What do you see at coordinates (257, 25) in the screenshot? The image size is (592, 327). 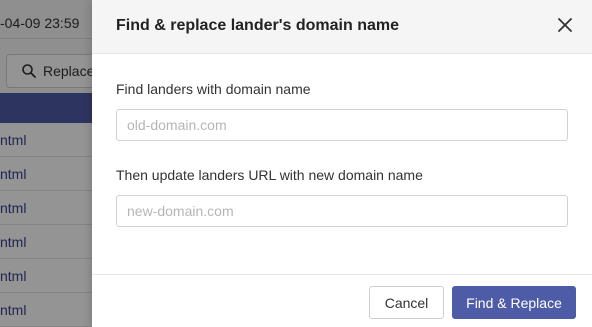 I see `dialog-title: Find & replace lander's domain name` at bounding box center [257, 25].